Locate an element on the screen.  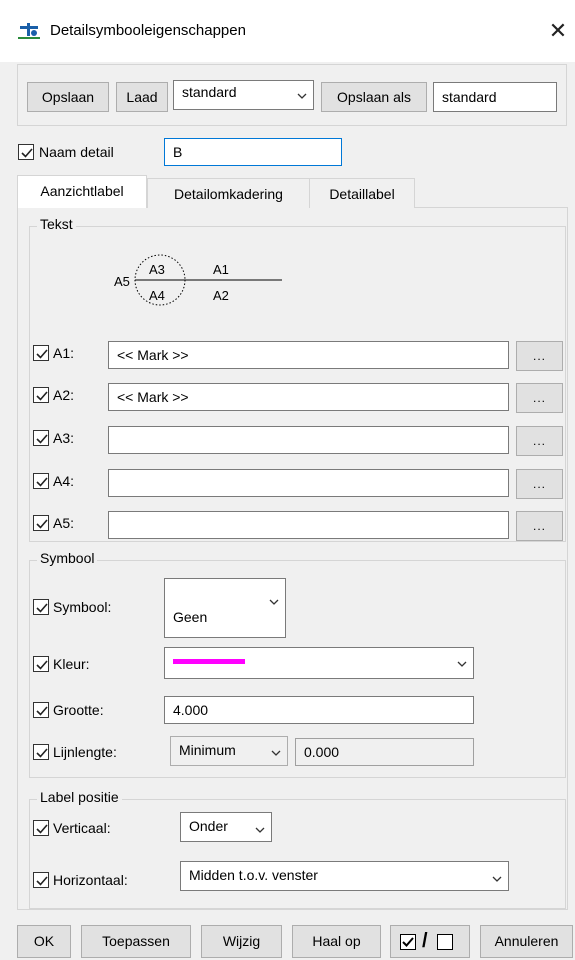
symbol-label: Symbool: is located at coordinates (82, 607).